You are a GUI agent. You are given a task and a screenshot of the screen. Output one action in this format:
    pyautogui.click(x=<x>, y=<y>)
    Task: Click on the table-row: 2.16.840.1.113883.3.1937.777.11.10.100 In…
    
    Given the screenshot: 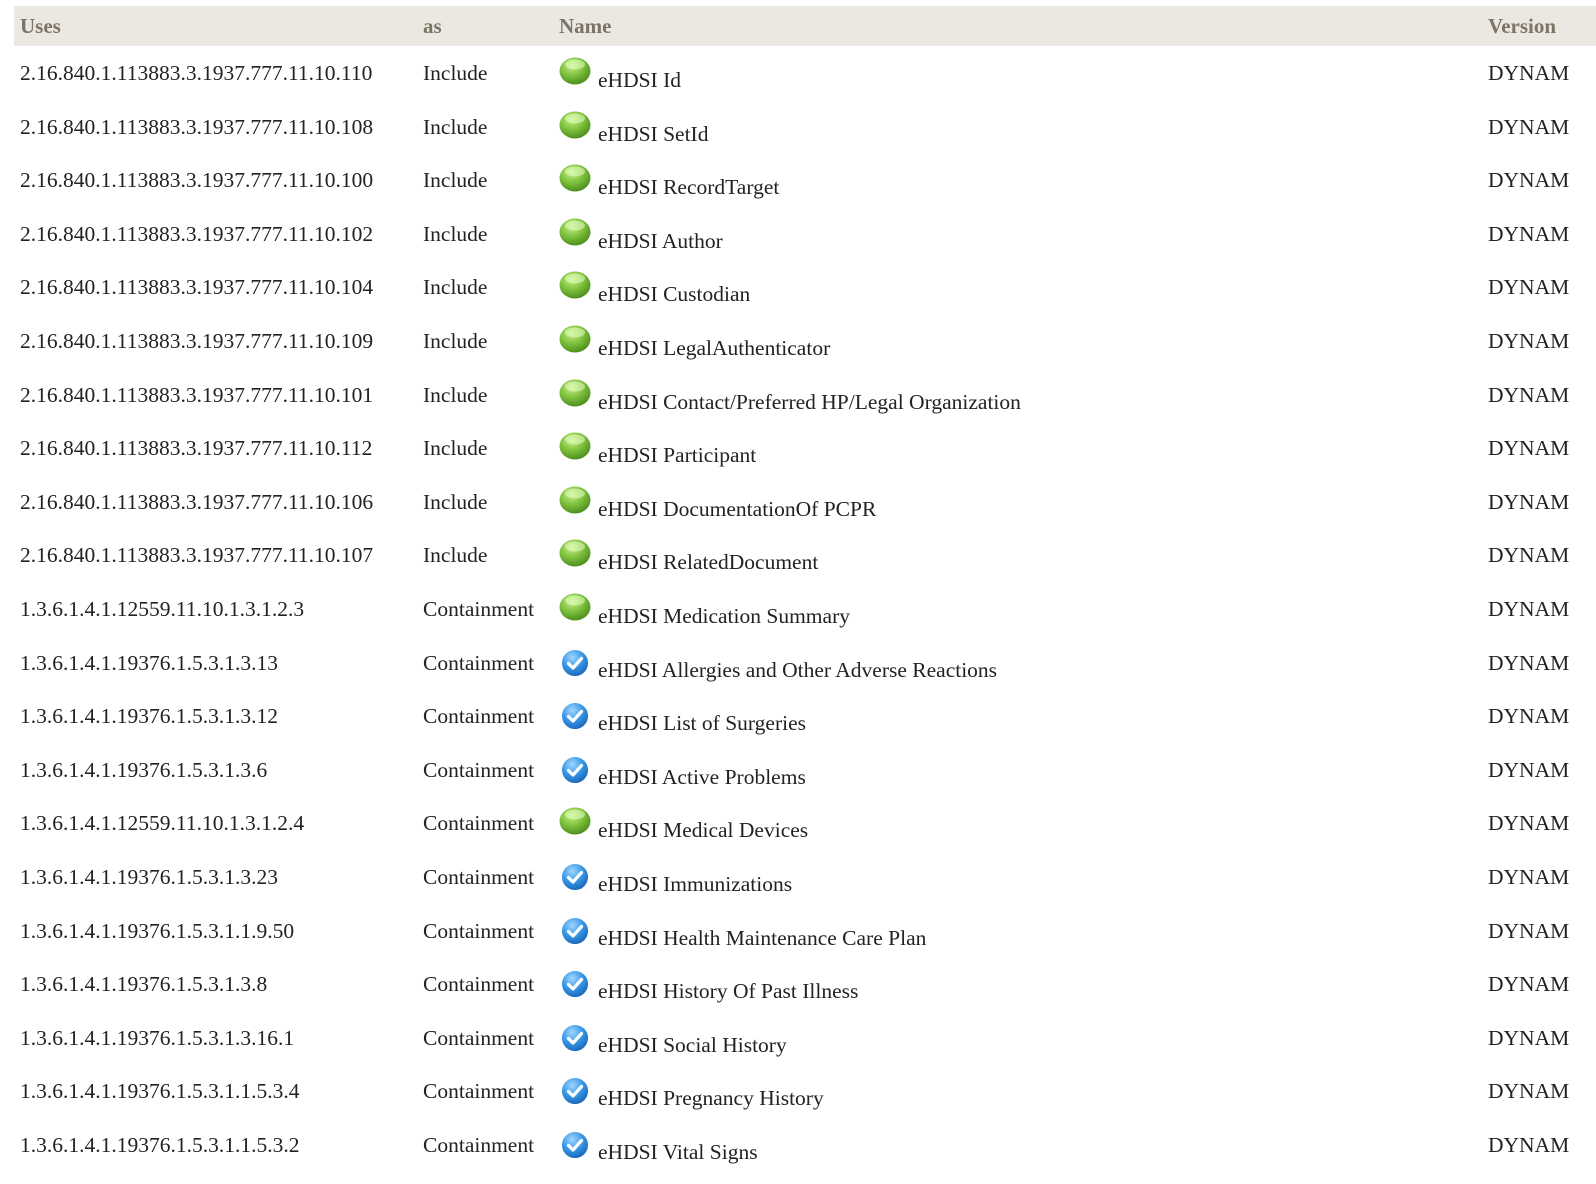 What is the action you would take?
    pyautogui.click(x=805, y=180)
    